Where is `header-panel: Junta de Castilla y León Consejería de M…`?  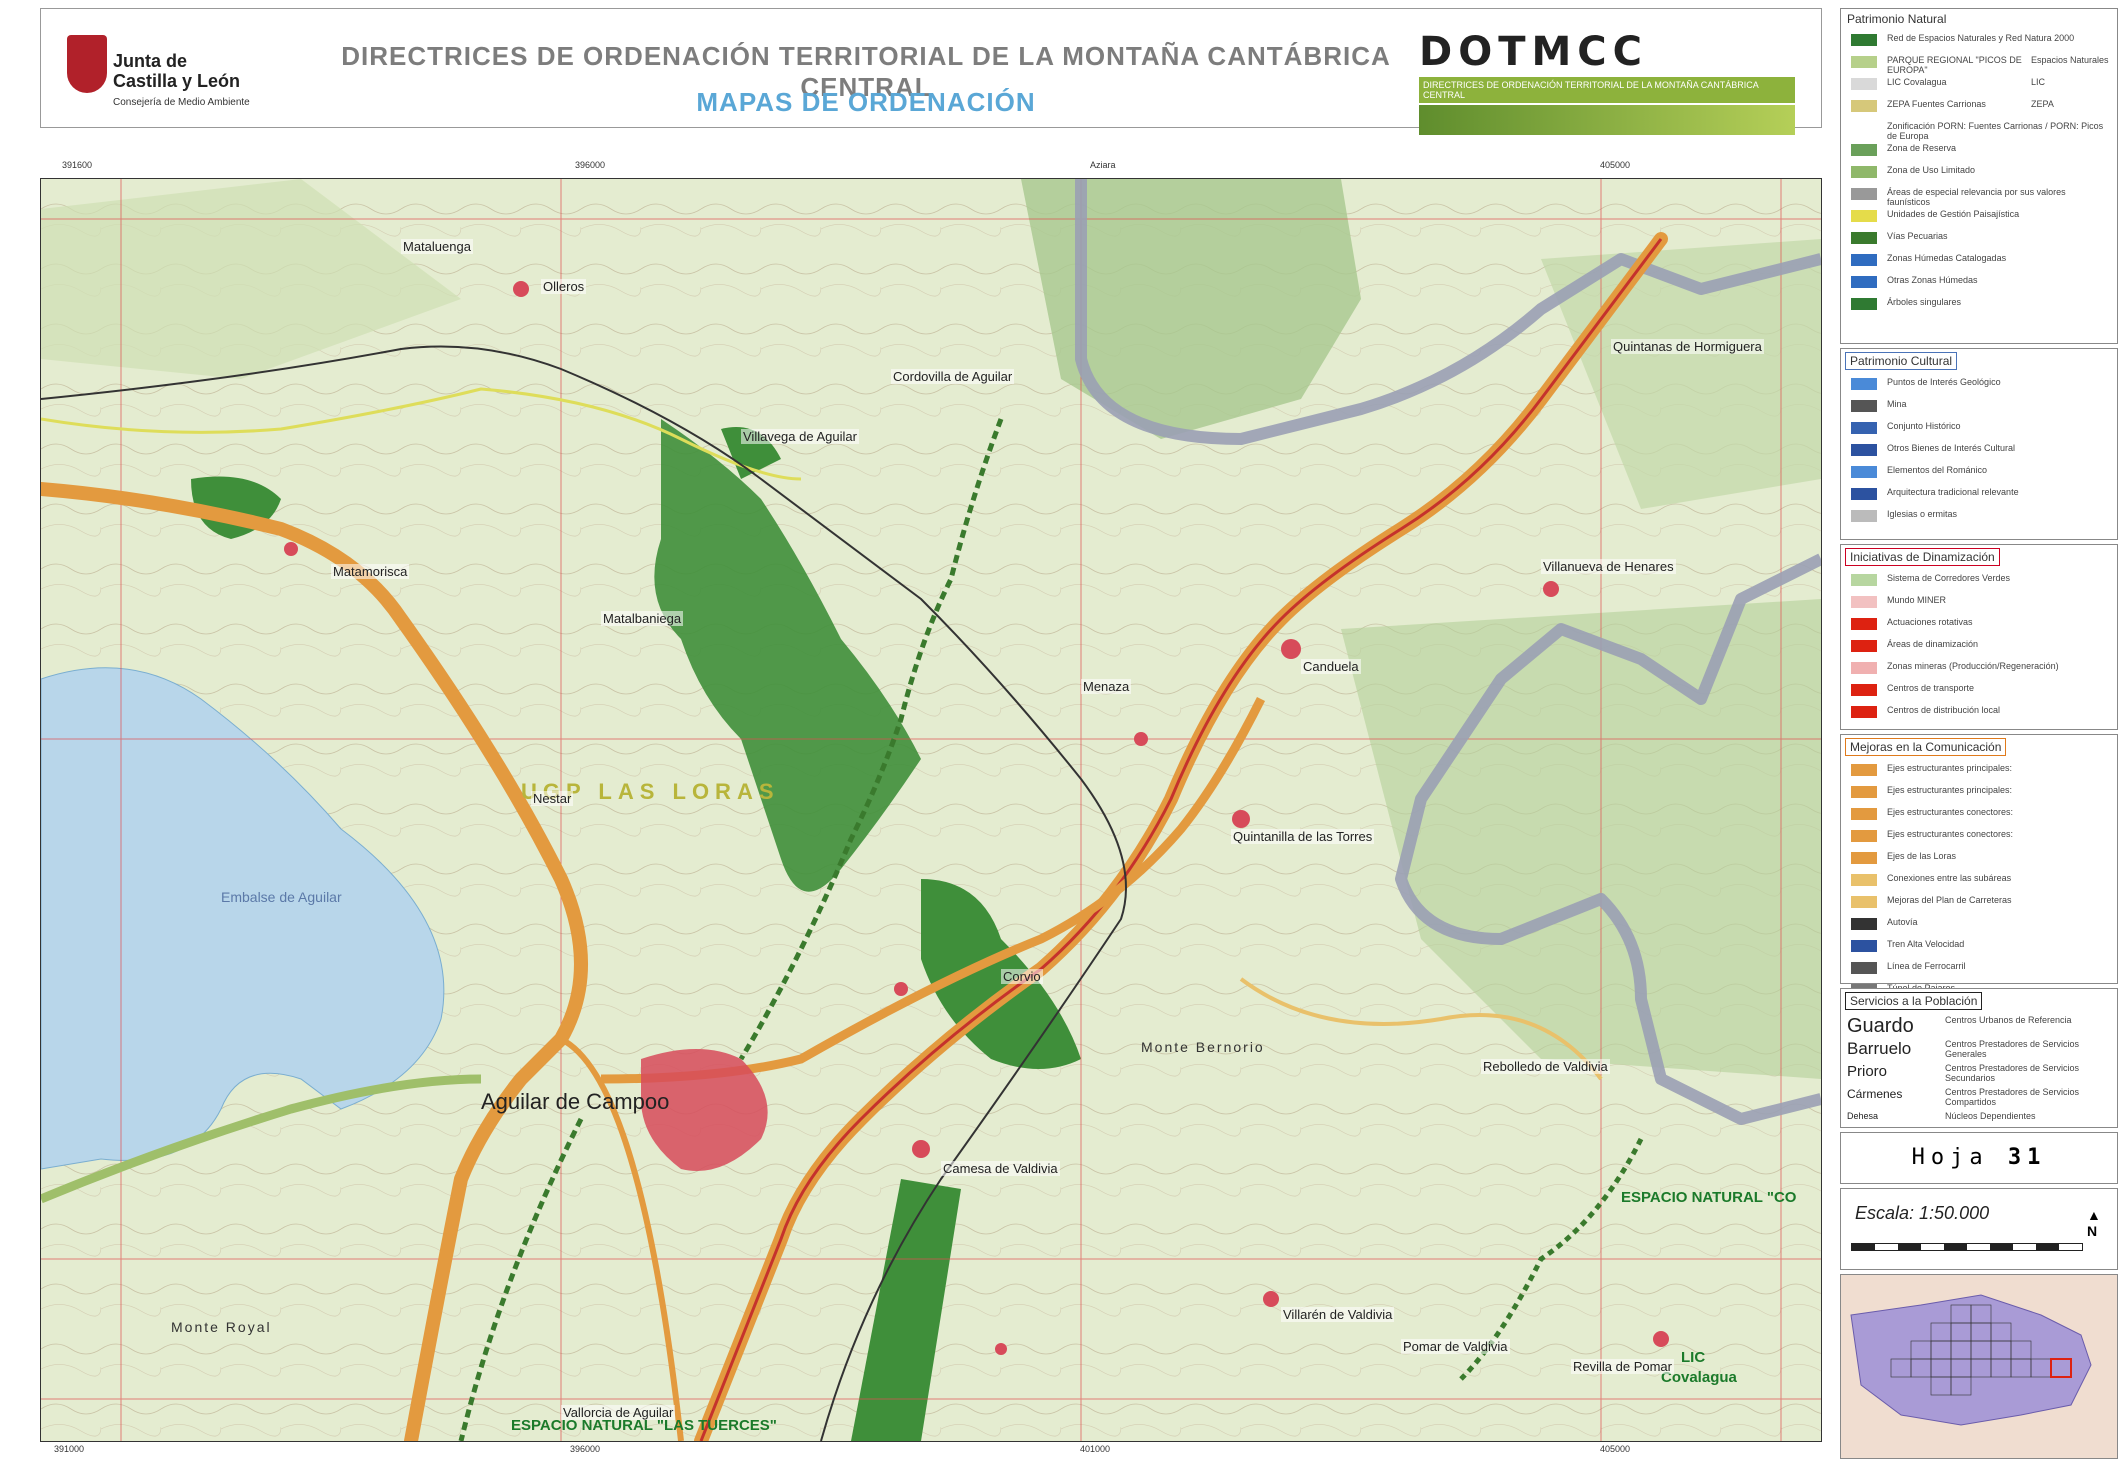 header-panel: Junta de Castilla y León Consejería de M… is located at coordinates (931, 71).